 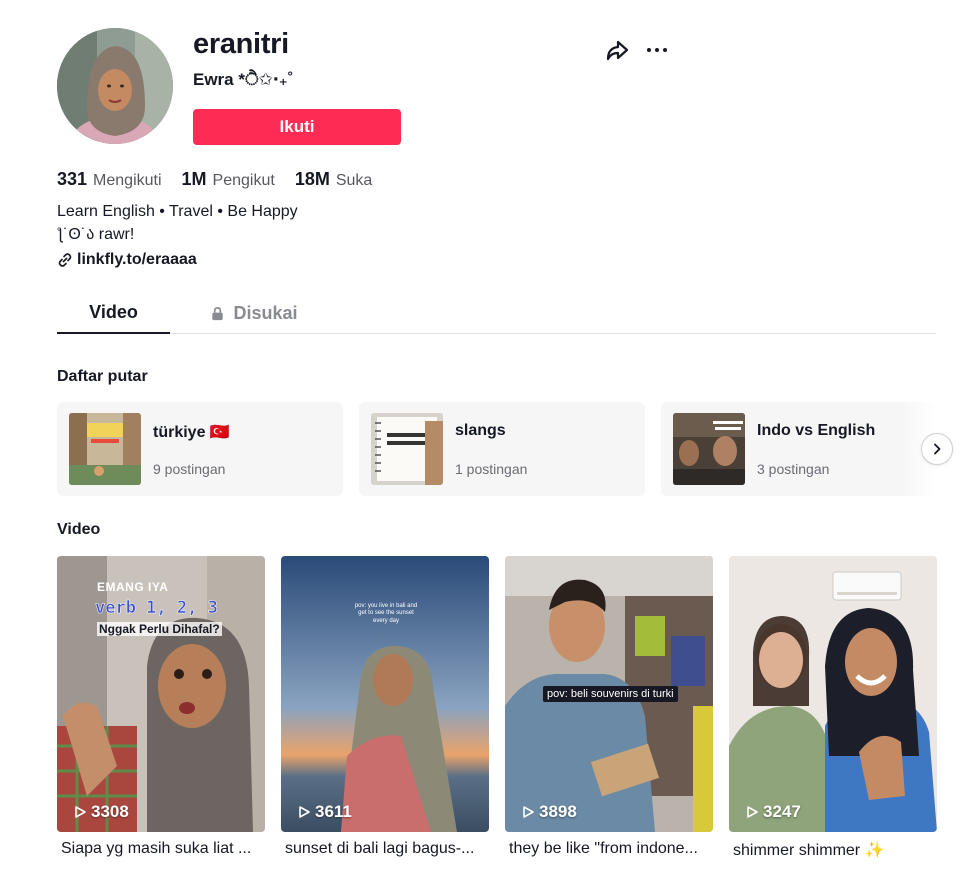 What do you see at coordinates (833, 694) in the screenshot?
I see `video-thumbnail: 3247` at bounding box center [833, 694].